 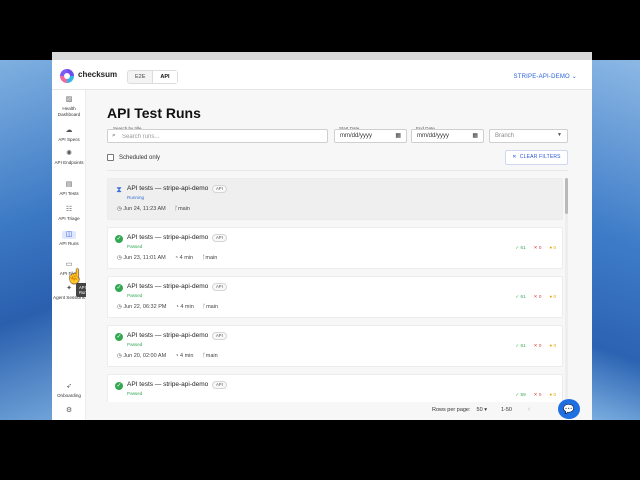 I want to click on run-date: ◷ Jun 24, 11:23 AM, so click(x=141, y=209).